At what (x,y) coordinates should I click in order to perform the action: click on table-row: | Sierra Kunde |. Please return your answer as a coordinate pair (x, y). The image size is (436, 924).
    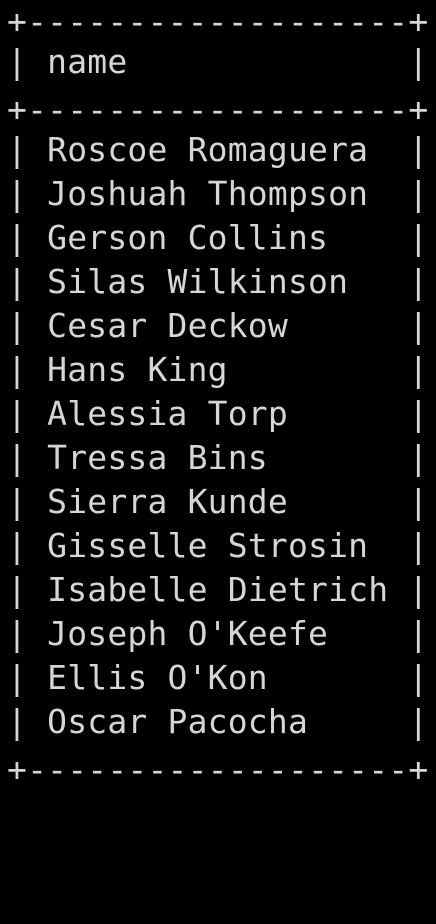
    Looking at the image, I should click on (218, 501).